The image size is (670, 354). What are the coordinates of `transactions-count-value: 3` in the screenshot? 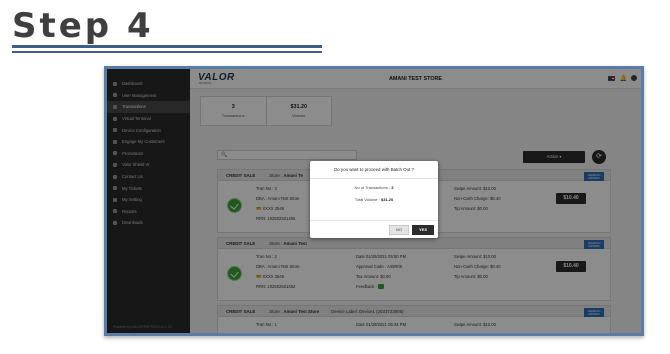 It's located at (392, 187).